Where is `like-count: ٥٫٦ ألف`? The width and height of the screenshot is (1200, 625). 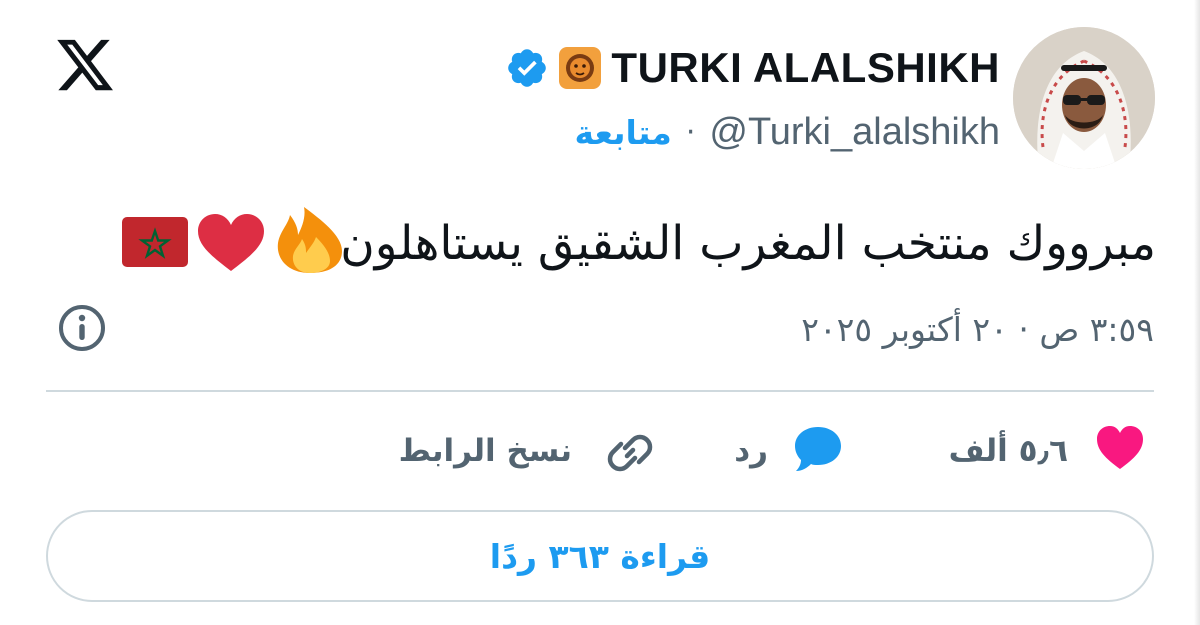
like-count: ٥٫٦ ألف is located at coordinates (1008, 451).